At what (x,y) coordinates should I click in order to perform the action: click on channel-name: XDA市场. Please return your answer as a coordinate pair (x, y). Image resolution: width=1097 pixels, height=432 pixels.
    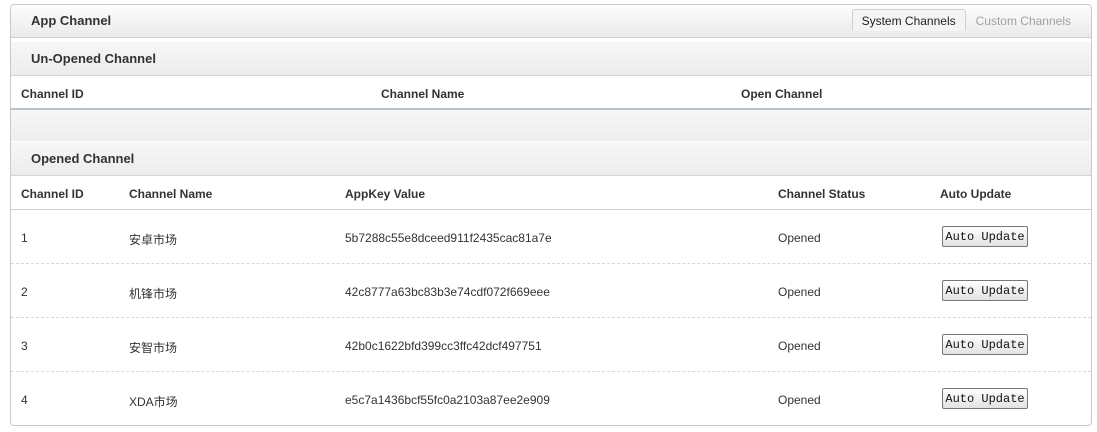
    Looking at the image, I should click on (153, 402).